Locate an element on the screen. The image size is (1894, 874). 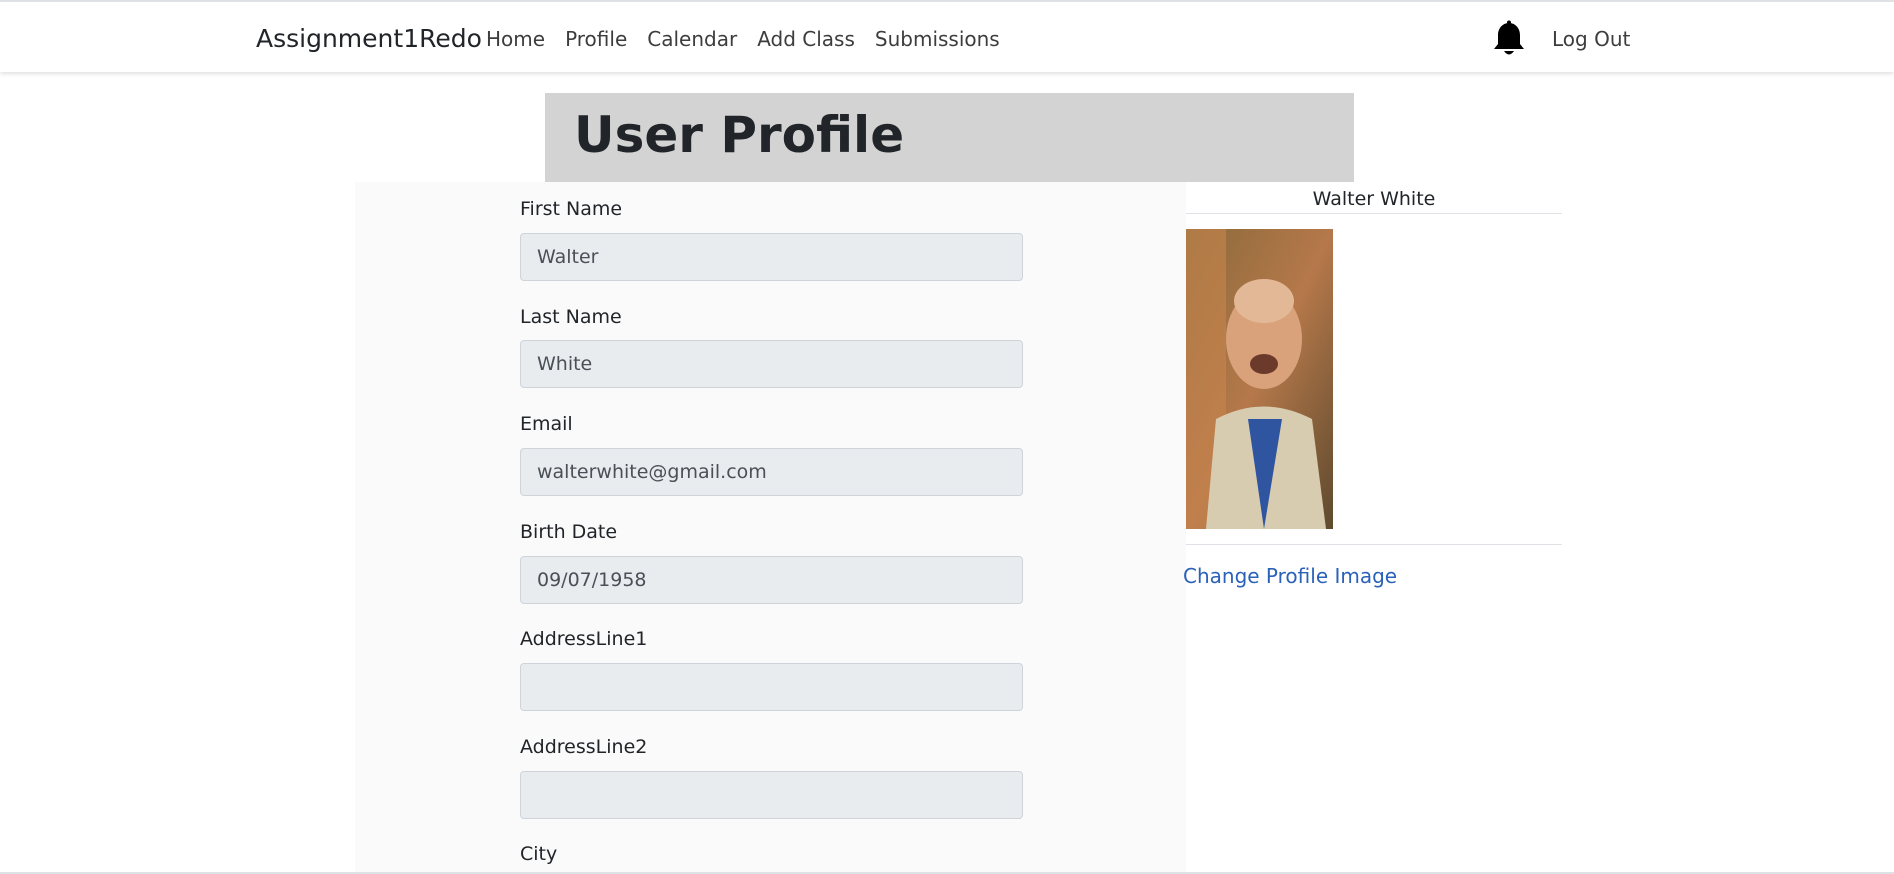
last-name-label: Last Name is located at coordinates (571, 317).